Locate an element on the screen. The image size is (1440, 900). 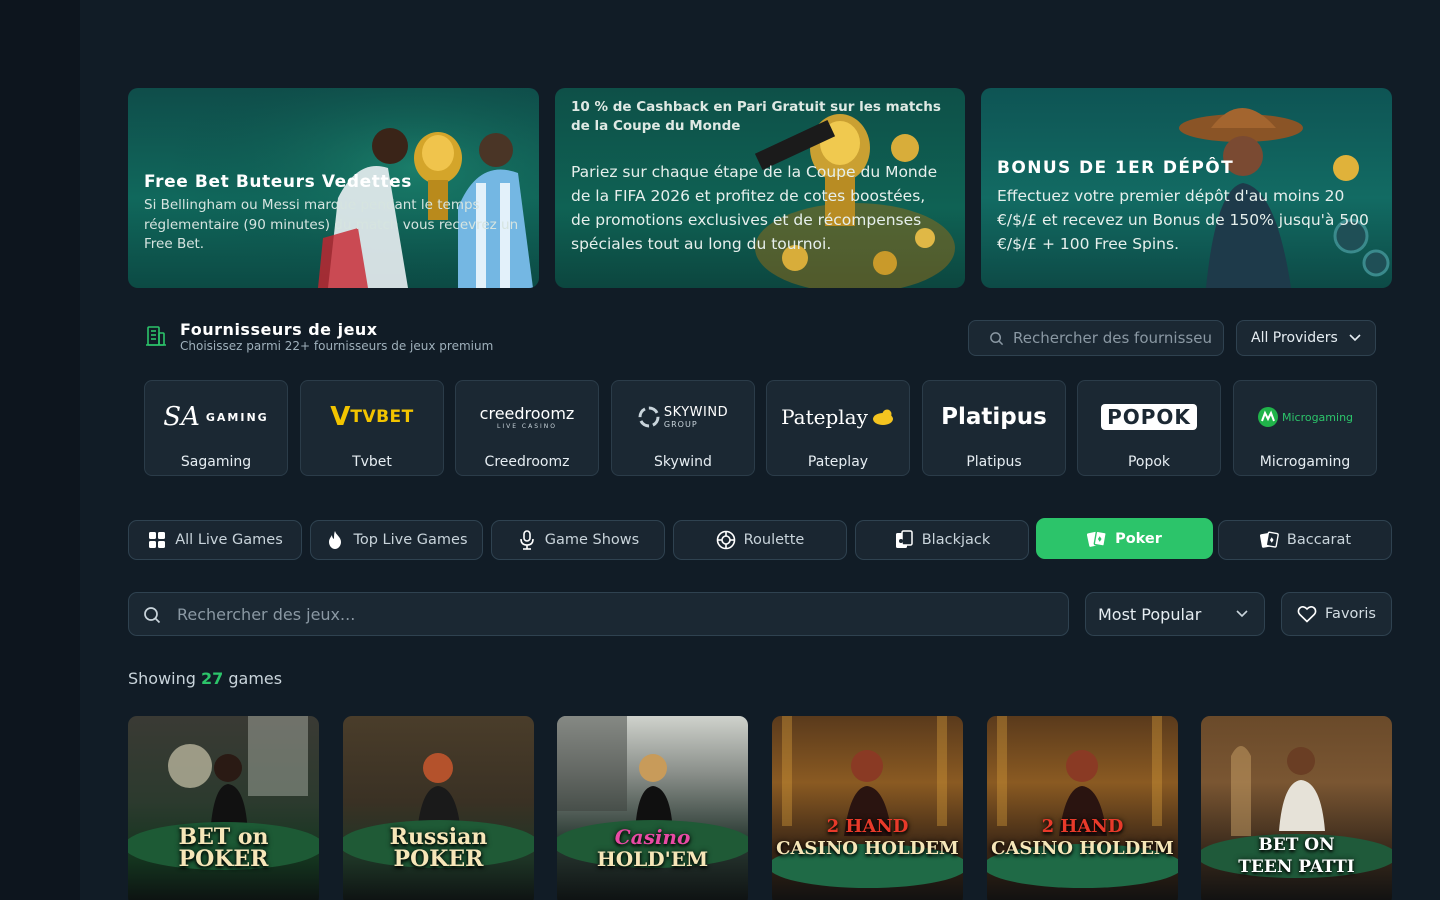
cards-icon is located at coordinates (904, 540).